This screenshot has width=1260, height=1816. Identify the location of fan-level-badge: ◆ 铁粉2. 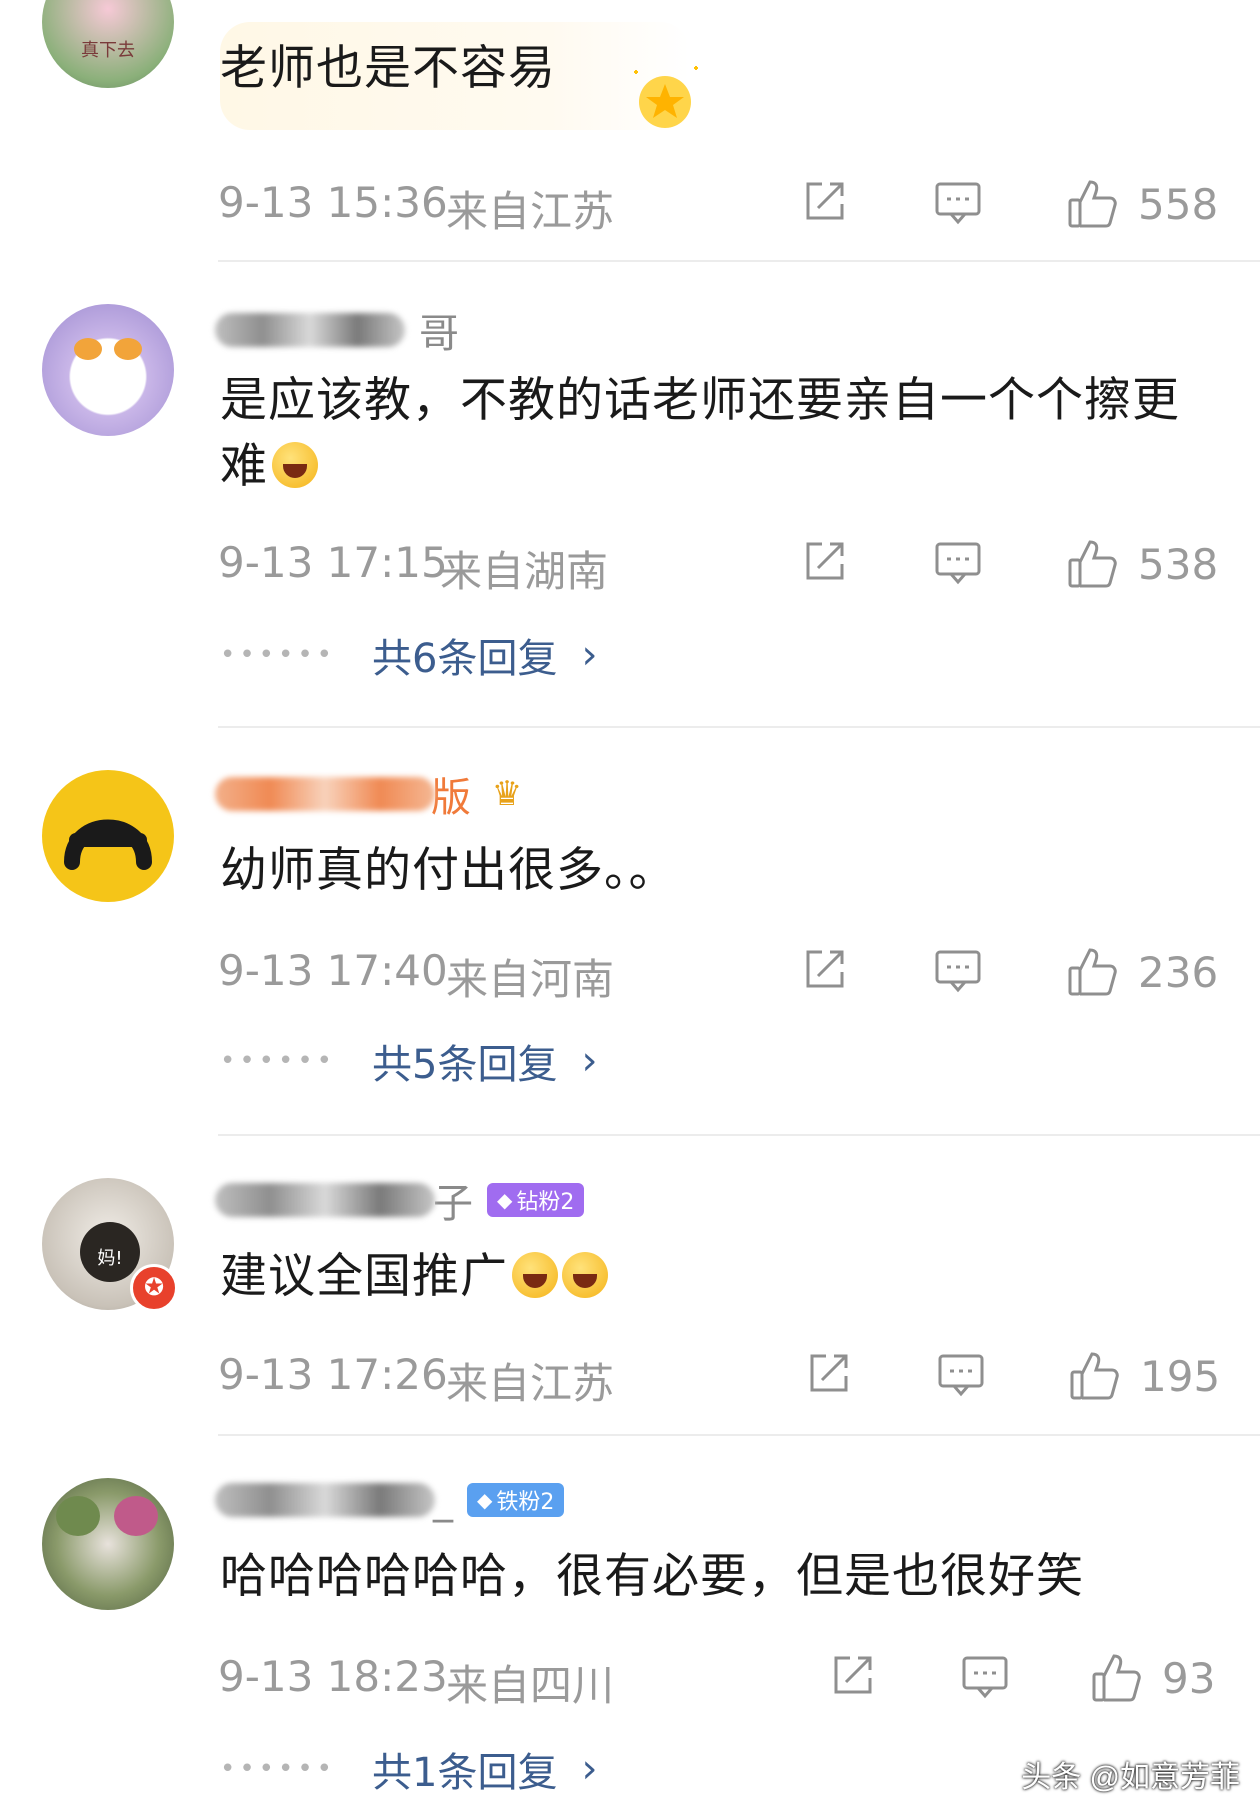
(516, 1500).